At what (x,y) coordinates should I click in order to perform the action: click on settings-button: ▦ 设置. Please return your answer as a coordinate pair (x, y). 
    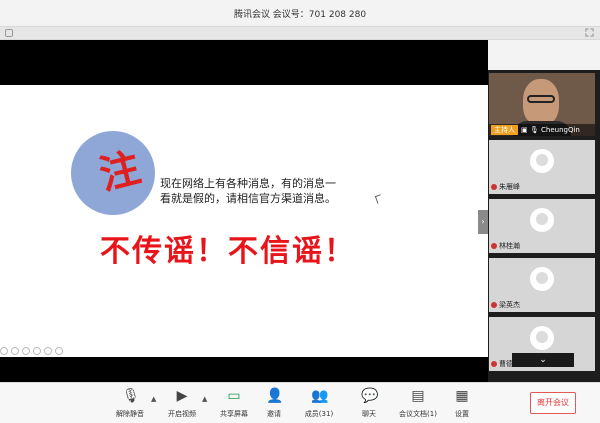
    Looking at the image, I should click on (462, 403).